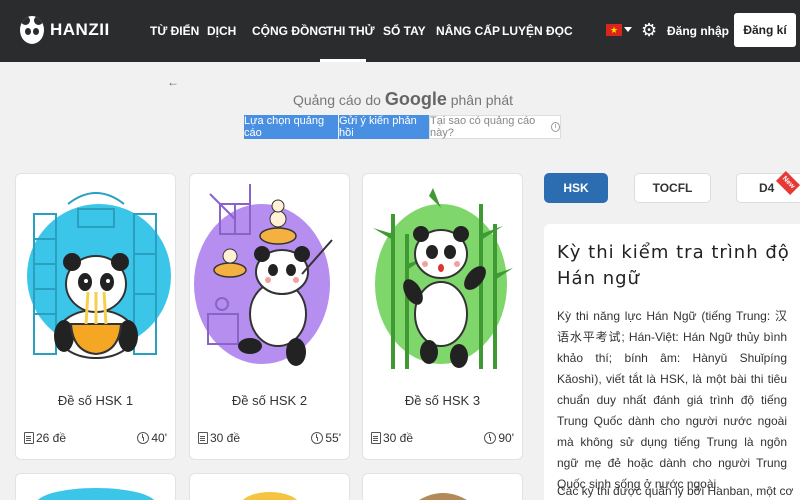 This screenshot has width=800, height=500. Describe the element at coordinates (443, 278) in the screenshot. I see `panda-bamboo-illustration` at that location.